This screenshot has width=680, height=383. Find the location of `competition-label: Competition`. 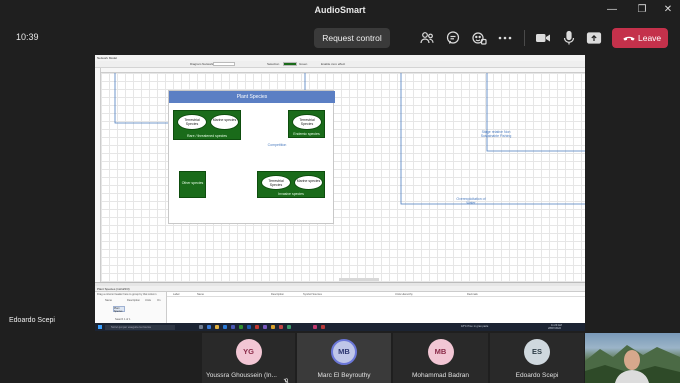

competition-label: Competition is located at coordinates (277, 145).